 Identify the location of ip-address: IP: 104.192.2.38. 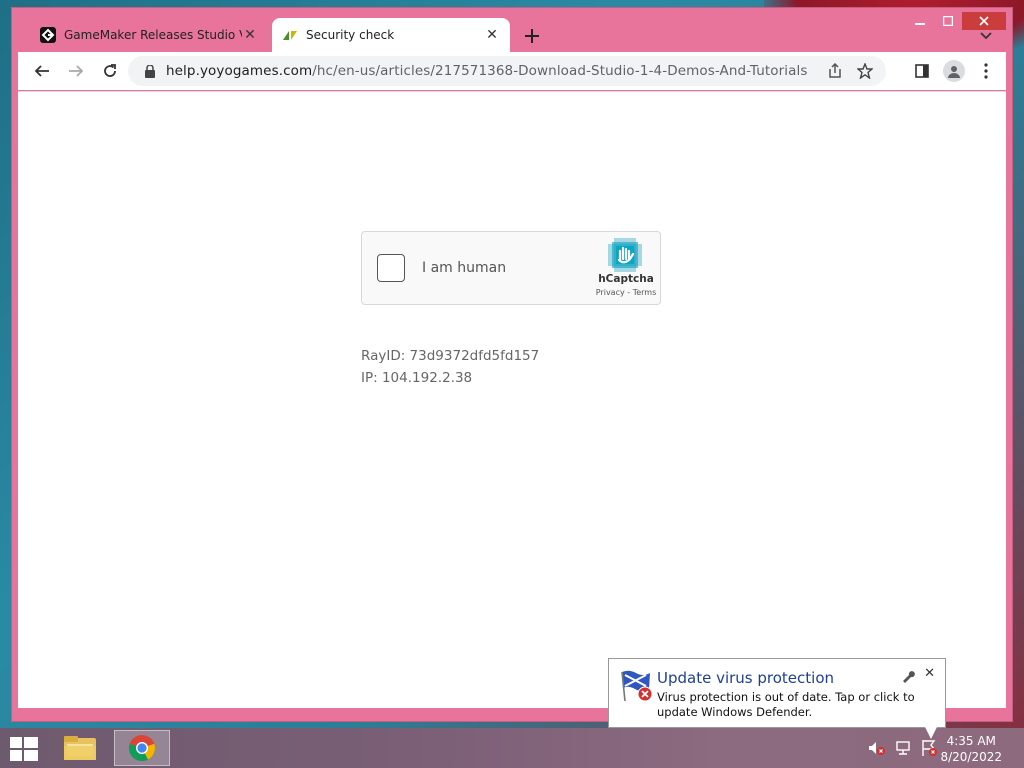
(417, 378).